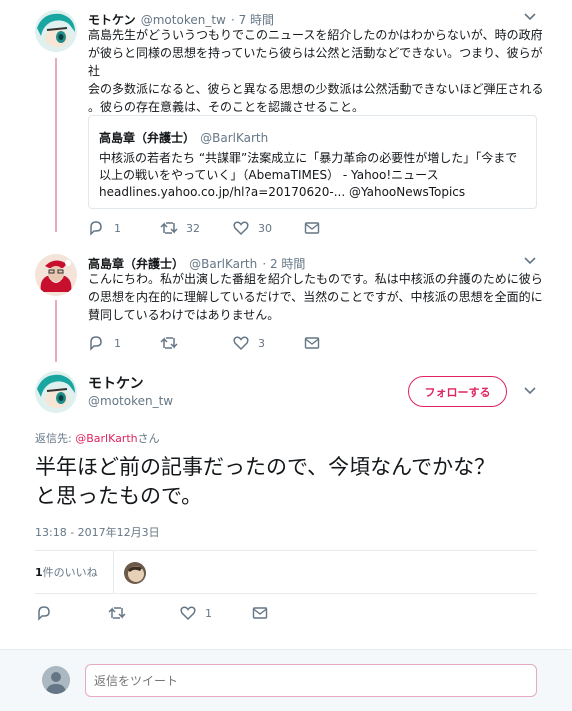 The height and width of the screenshot is (711, 572). What do you see at coordinates (56, 275) in the screenshot?
I see `avatar-barlkarth` at bounding box center [56, 275].